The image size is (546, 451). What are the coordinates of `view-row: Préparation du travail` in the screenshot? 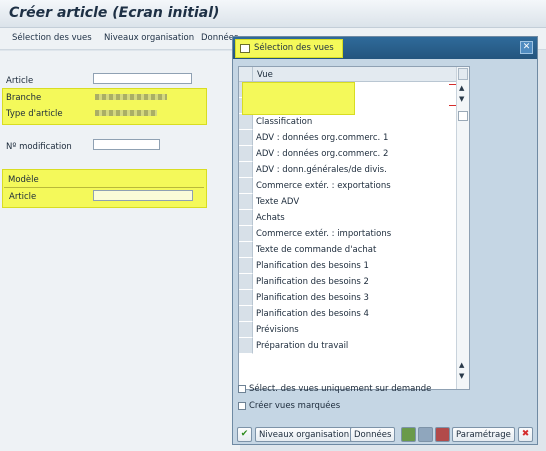 It's located at (347, 346).